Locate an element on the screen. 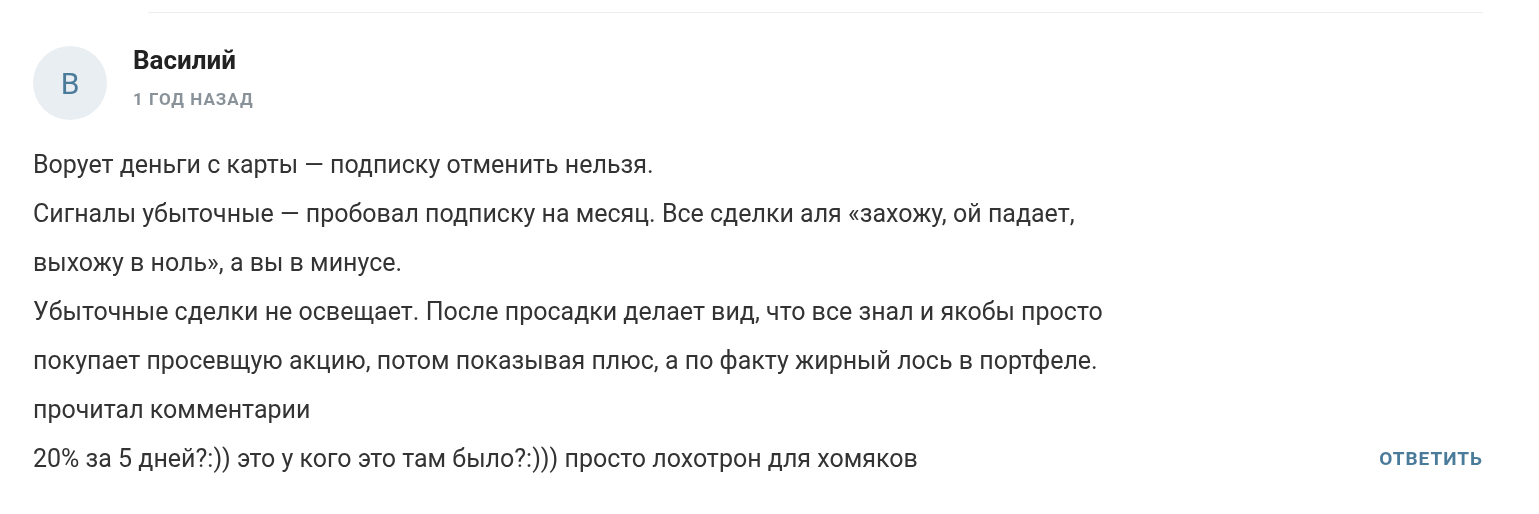 Image resolution: width=1539 pixels, height=514 pixels. comment-text: 20% за 5 дней?:)) это у кого это там было?:))) просто лохотрон для хомяков is located at coordinates (475, 459).